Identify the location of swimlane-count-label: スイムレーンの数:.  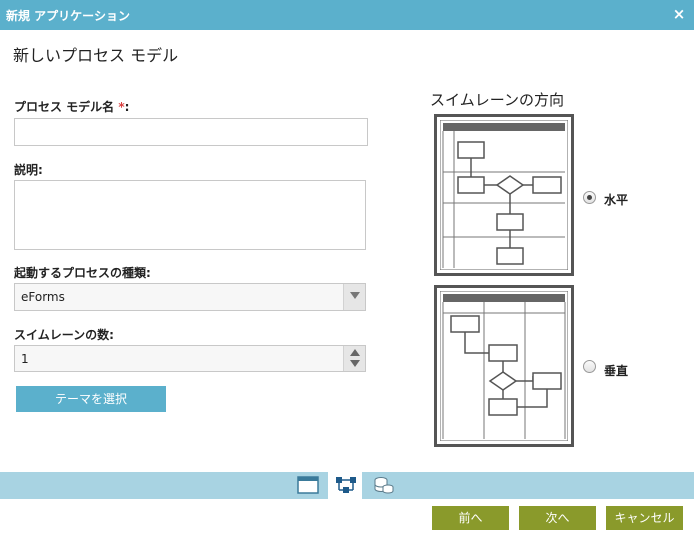
(64, 335).